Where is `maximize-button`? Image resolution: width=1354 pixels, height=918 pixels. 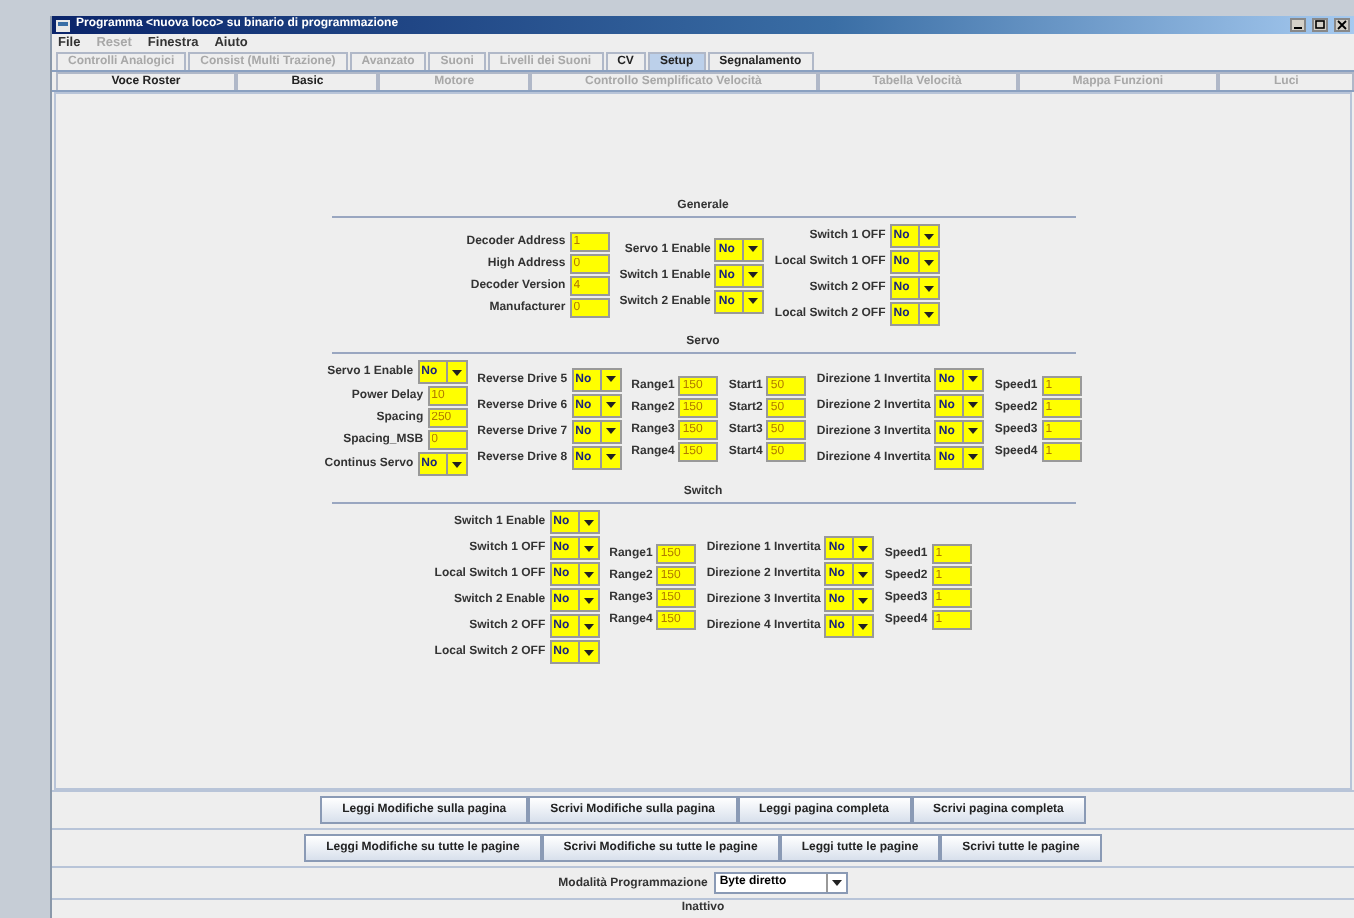 maximize-button is located at coordinates (1320, 25).